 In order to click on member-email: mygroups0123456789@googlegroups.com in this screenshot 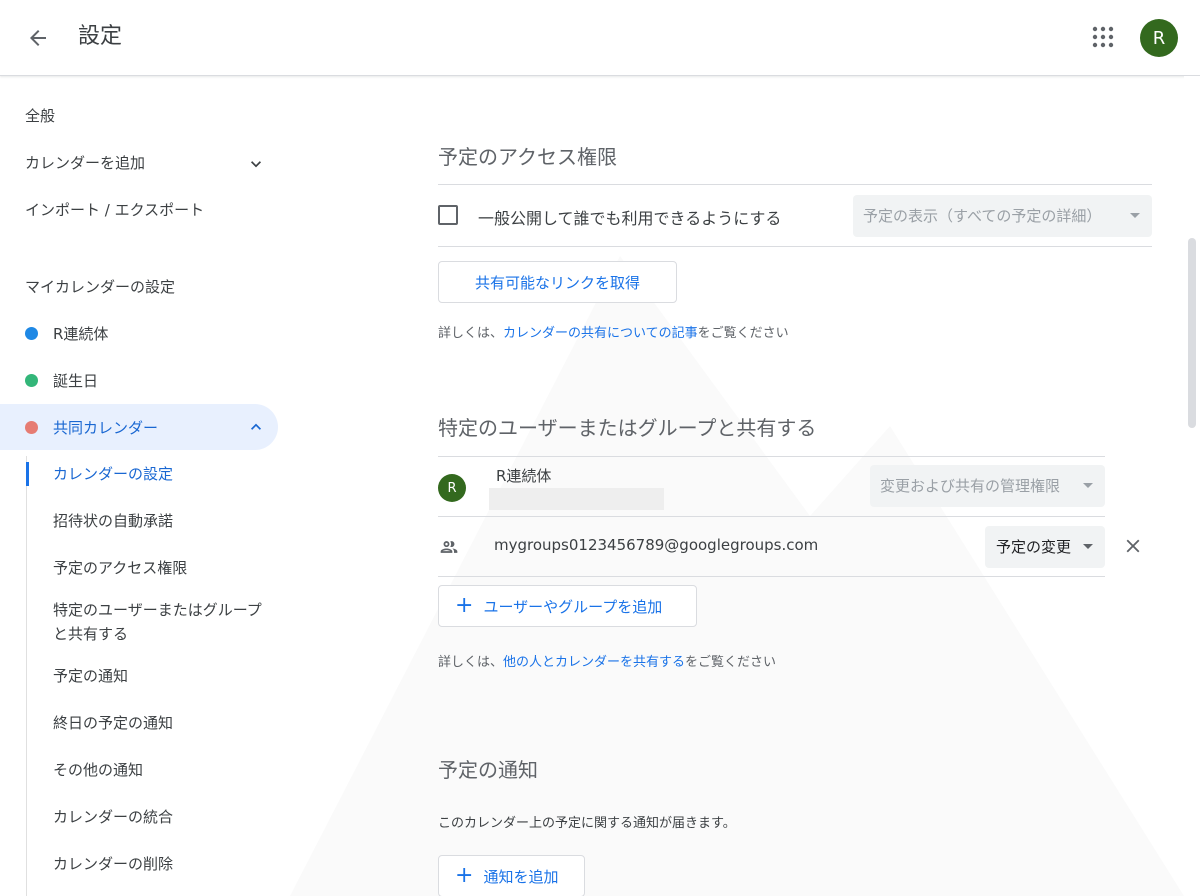, I will do `click(656, 545)`.